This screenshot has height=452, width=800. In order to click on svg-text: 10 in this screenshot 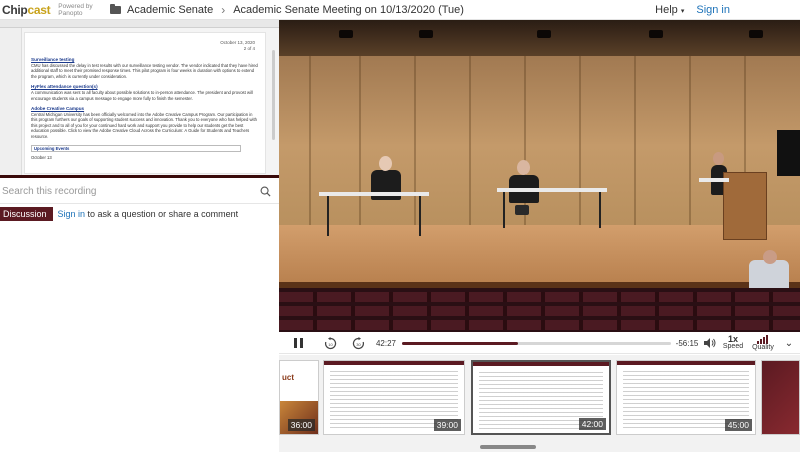, I will do `click(330, 344)`.